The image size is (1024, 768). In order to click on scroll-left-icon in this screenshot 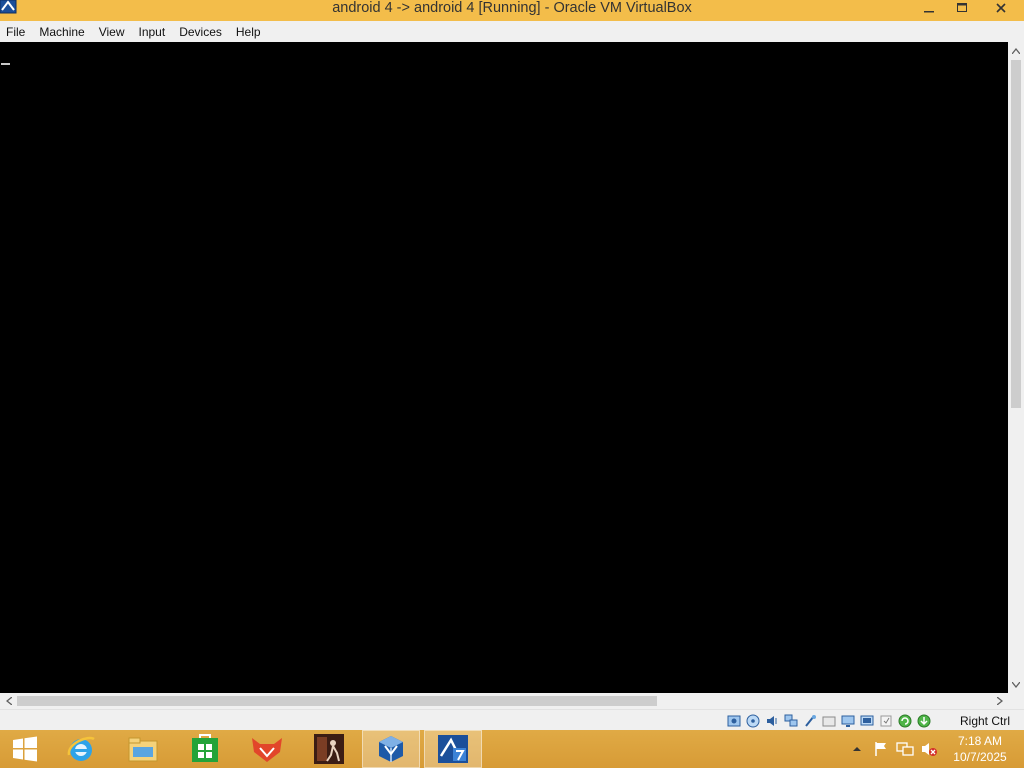, I will do `click(8, 701)`.